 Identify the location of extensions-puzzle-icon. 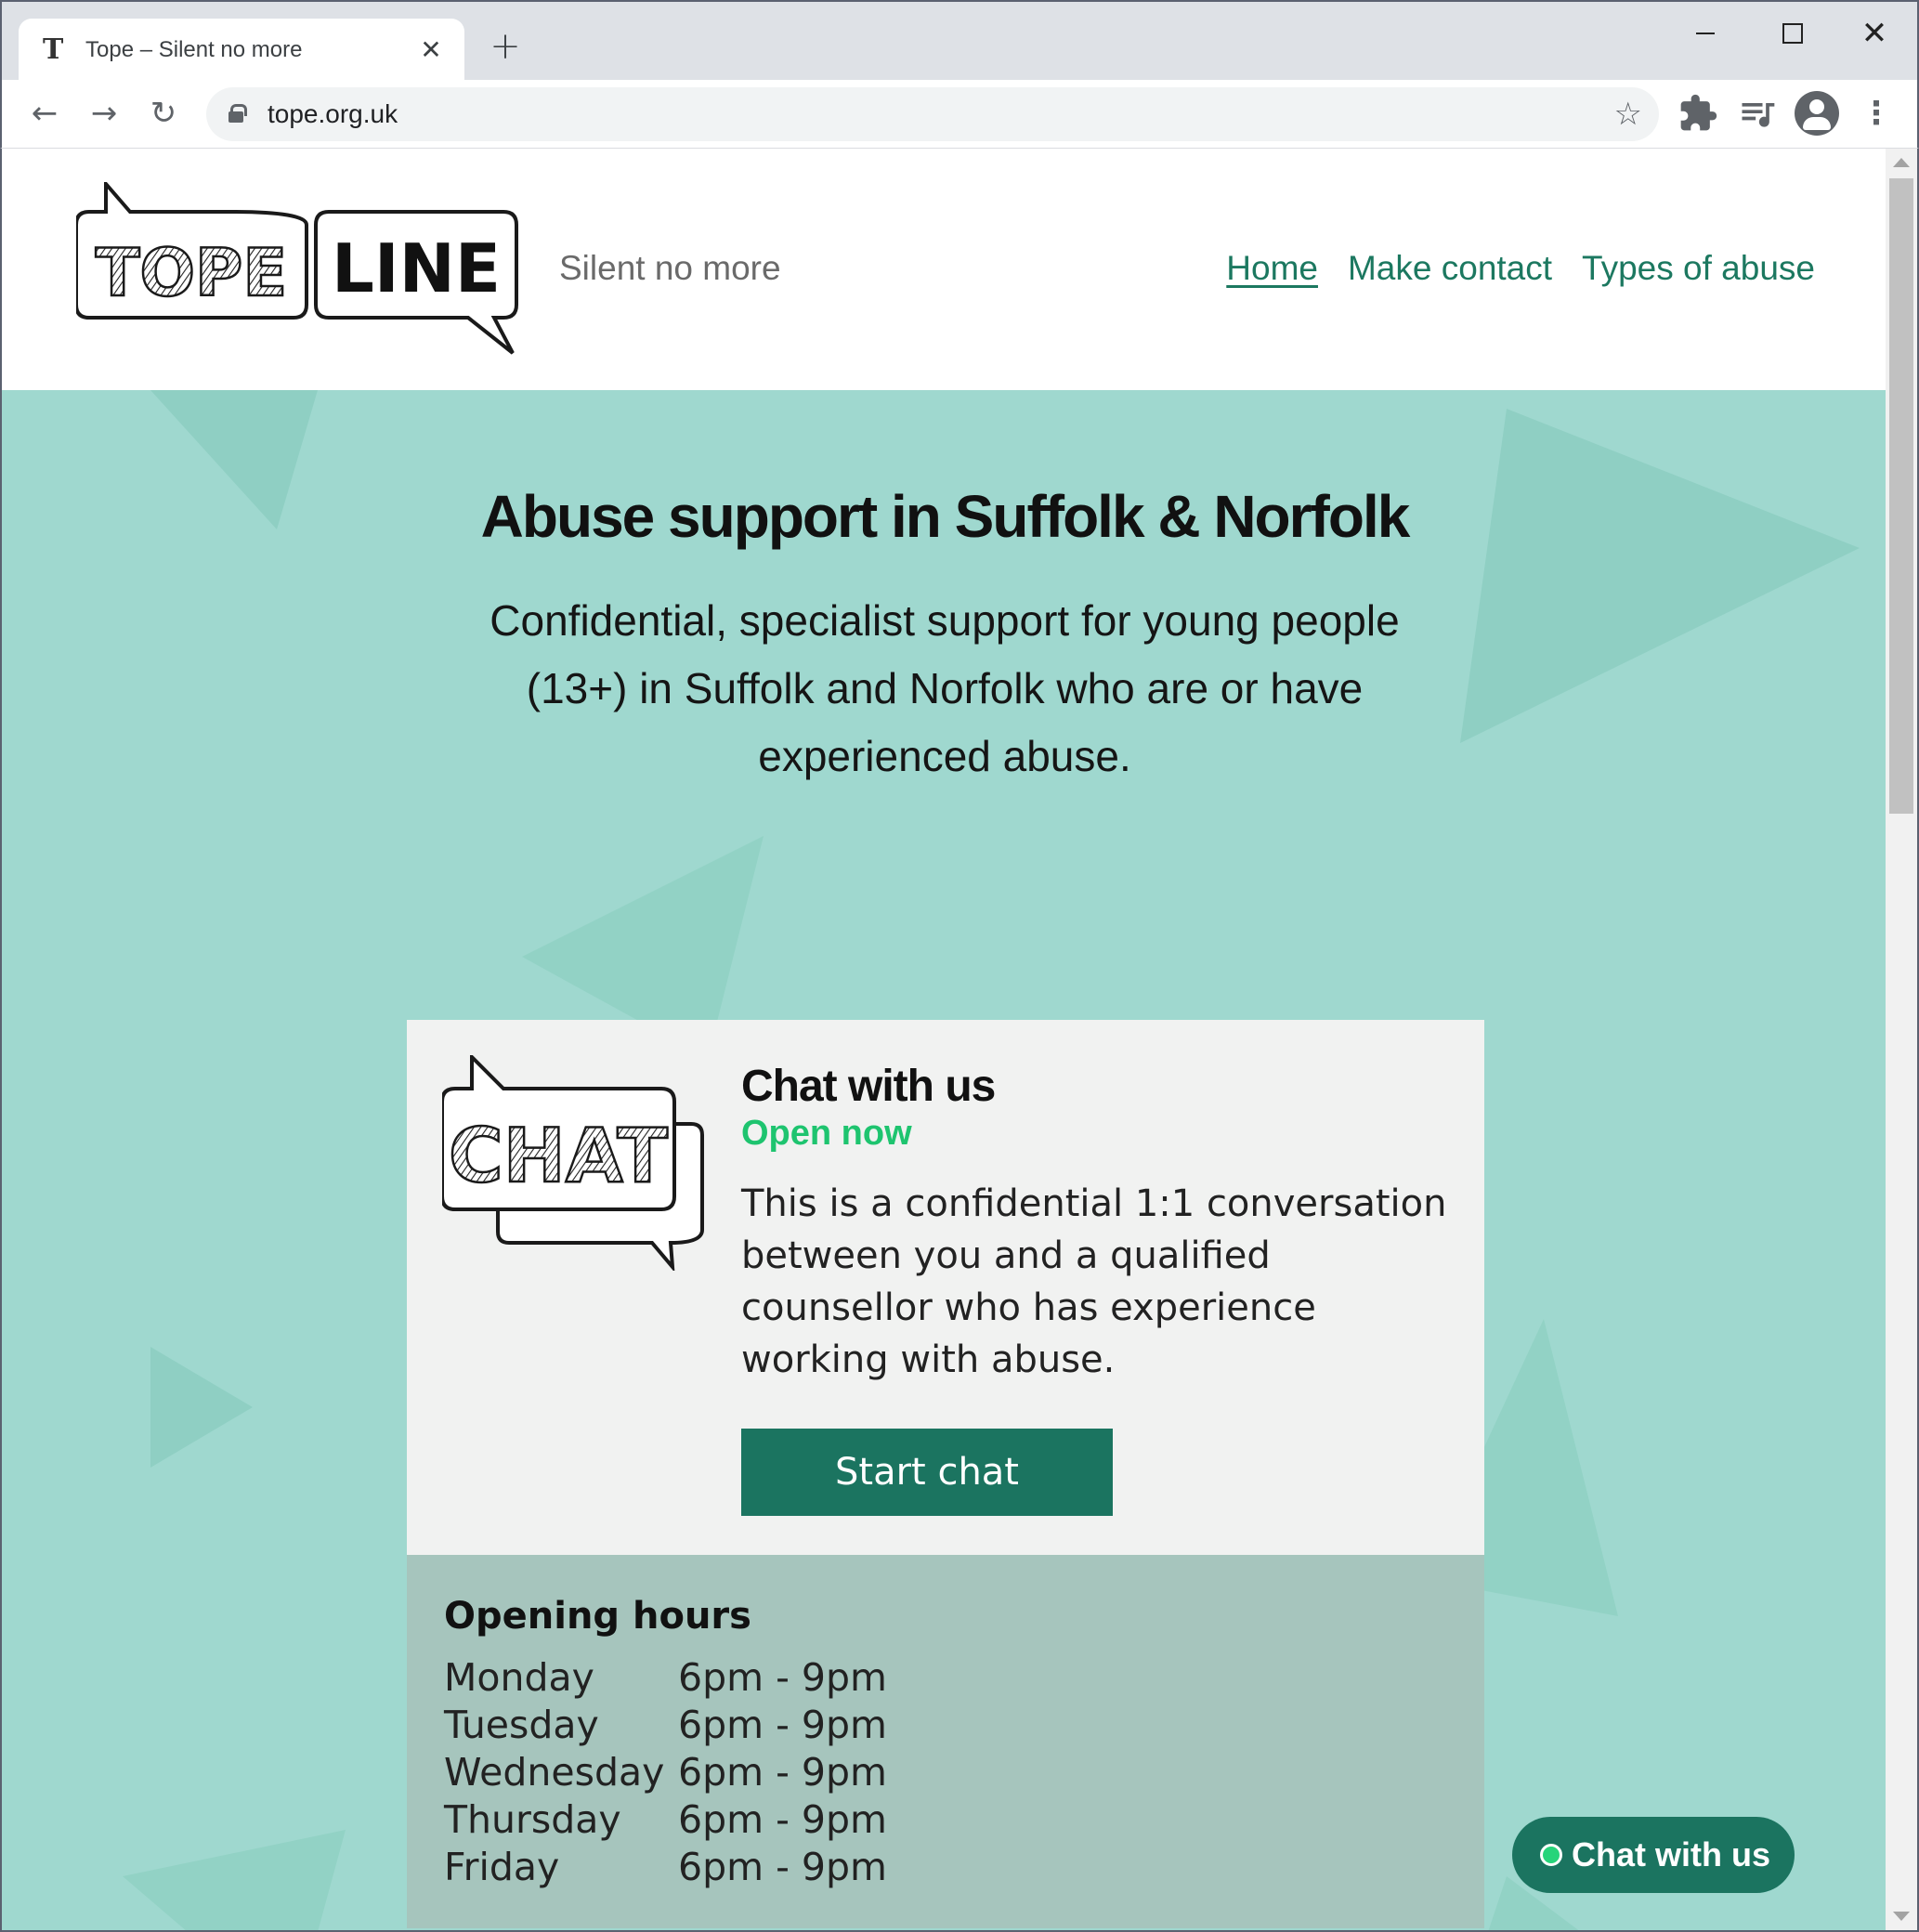
(1697, 113).